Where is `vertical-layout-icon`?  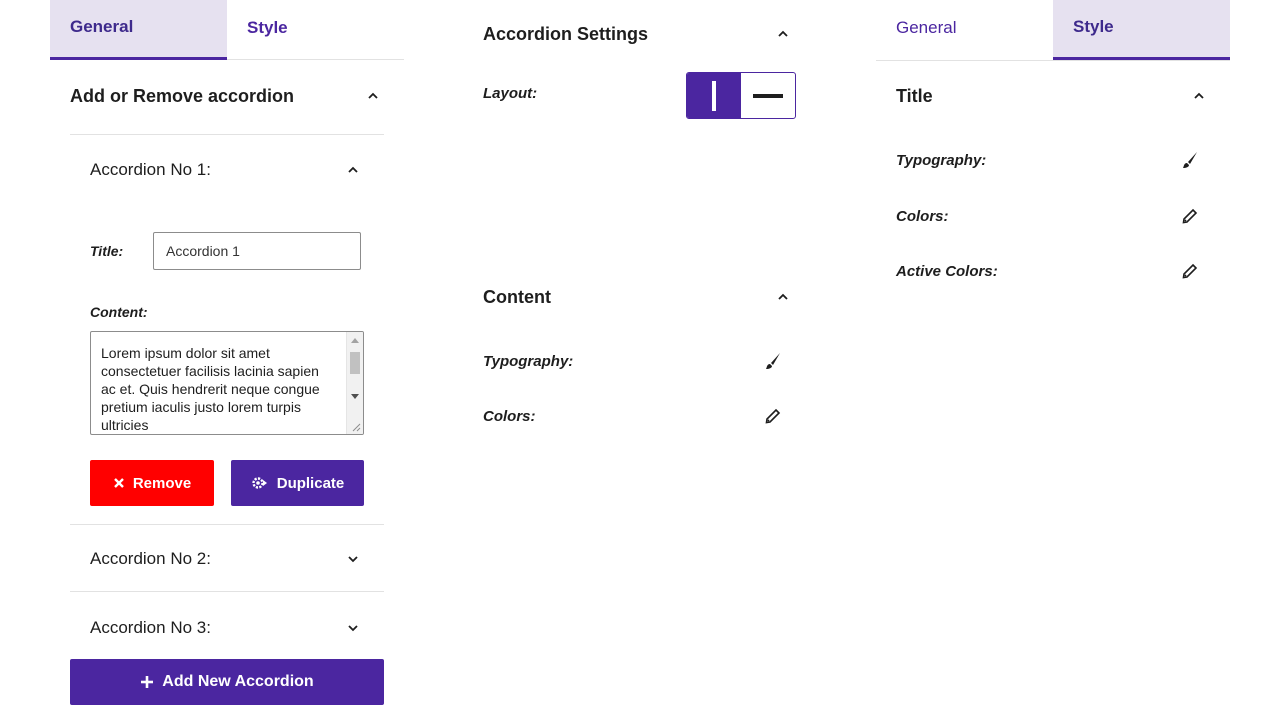
vertical-layout-icon is located at coordinates (714, 95).